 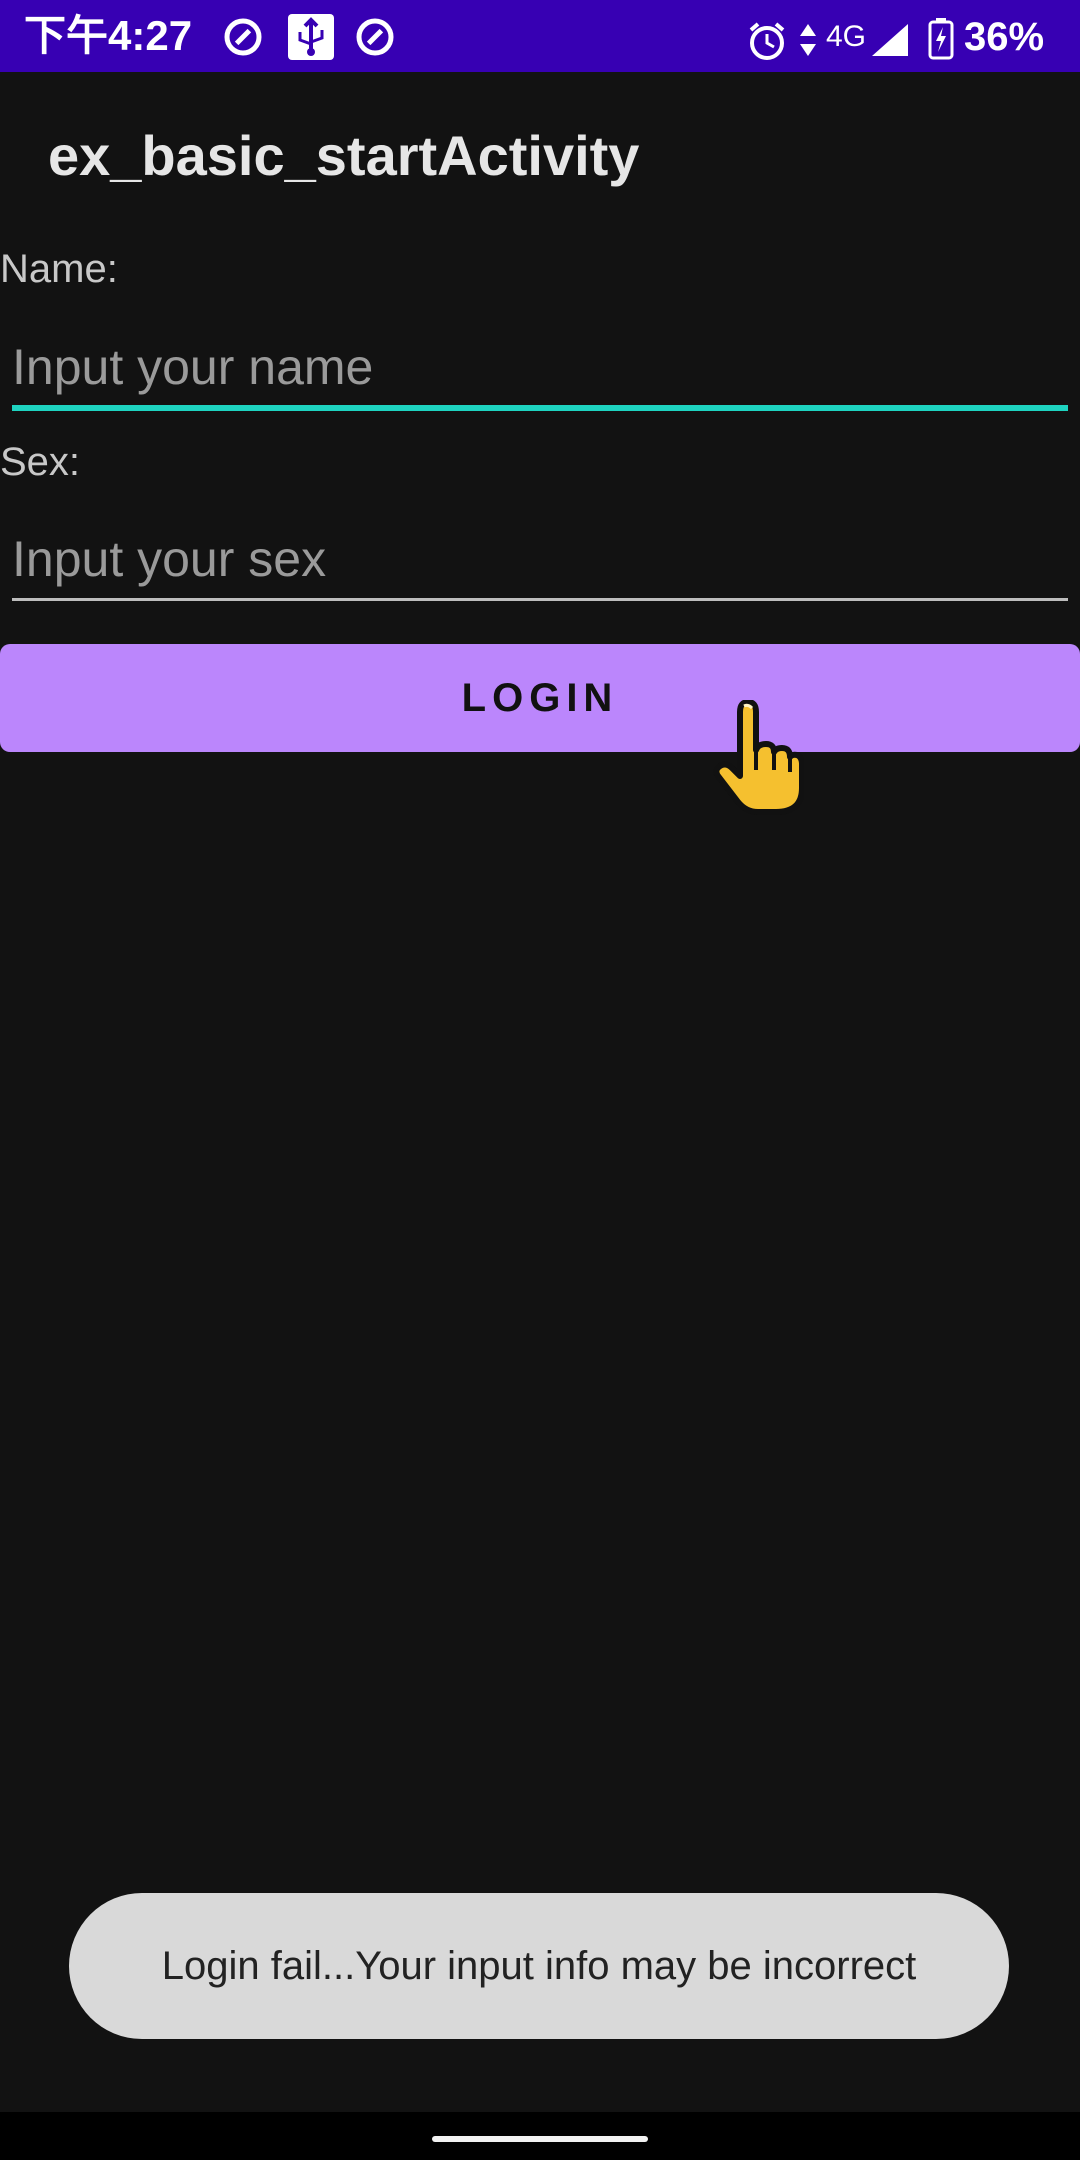 What do you see at coordinates (540, 367) in the screenshot?
I see `name-input` at bounding box center [540, 367].